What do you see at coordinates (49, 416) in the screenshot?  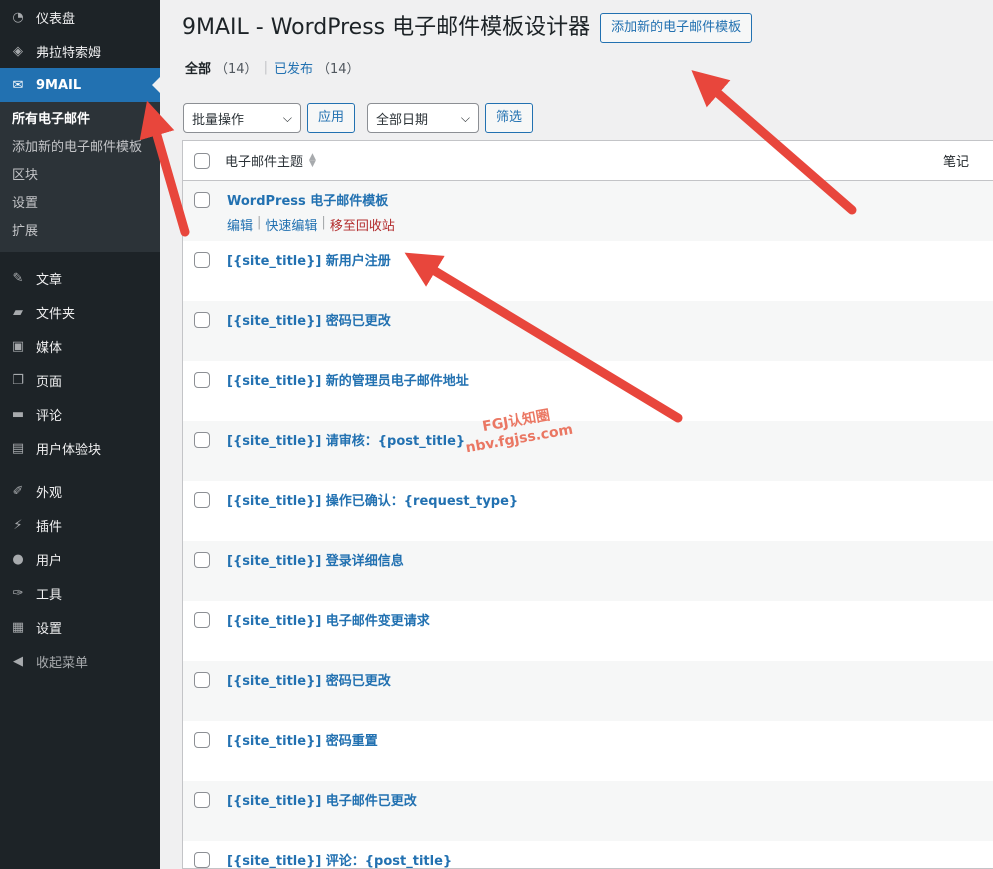 I see `menu-label: 评论` at bounding box center [49, 416].